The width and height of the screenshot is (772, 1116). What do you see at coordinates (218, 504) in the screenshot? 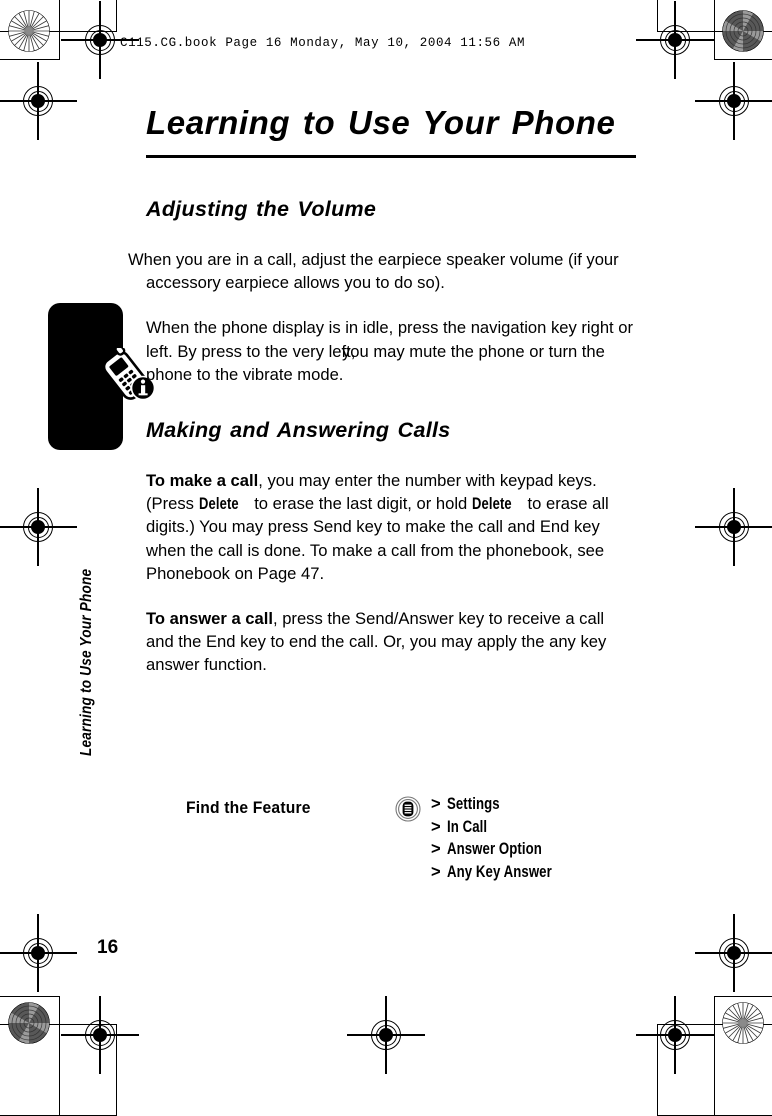
I see `key-label-delete-1: Delete` at bounding box center [218, 504].